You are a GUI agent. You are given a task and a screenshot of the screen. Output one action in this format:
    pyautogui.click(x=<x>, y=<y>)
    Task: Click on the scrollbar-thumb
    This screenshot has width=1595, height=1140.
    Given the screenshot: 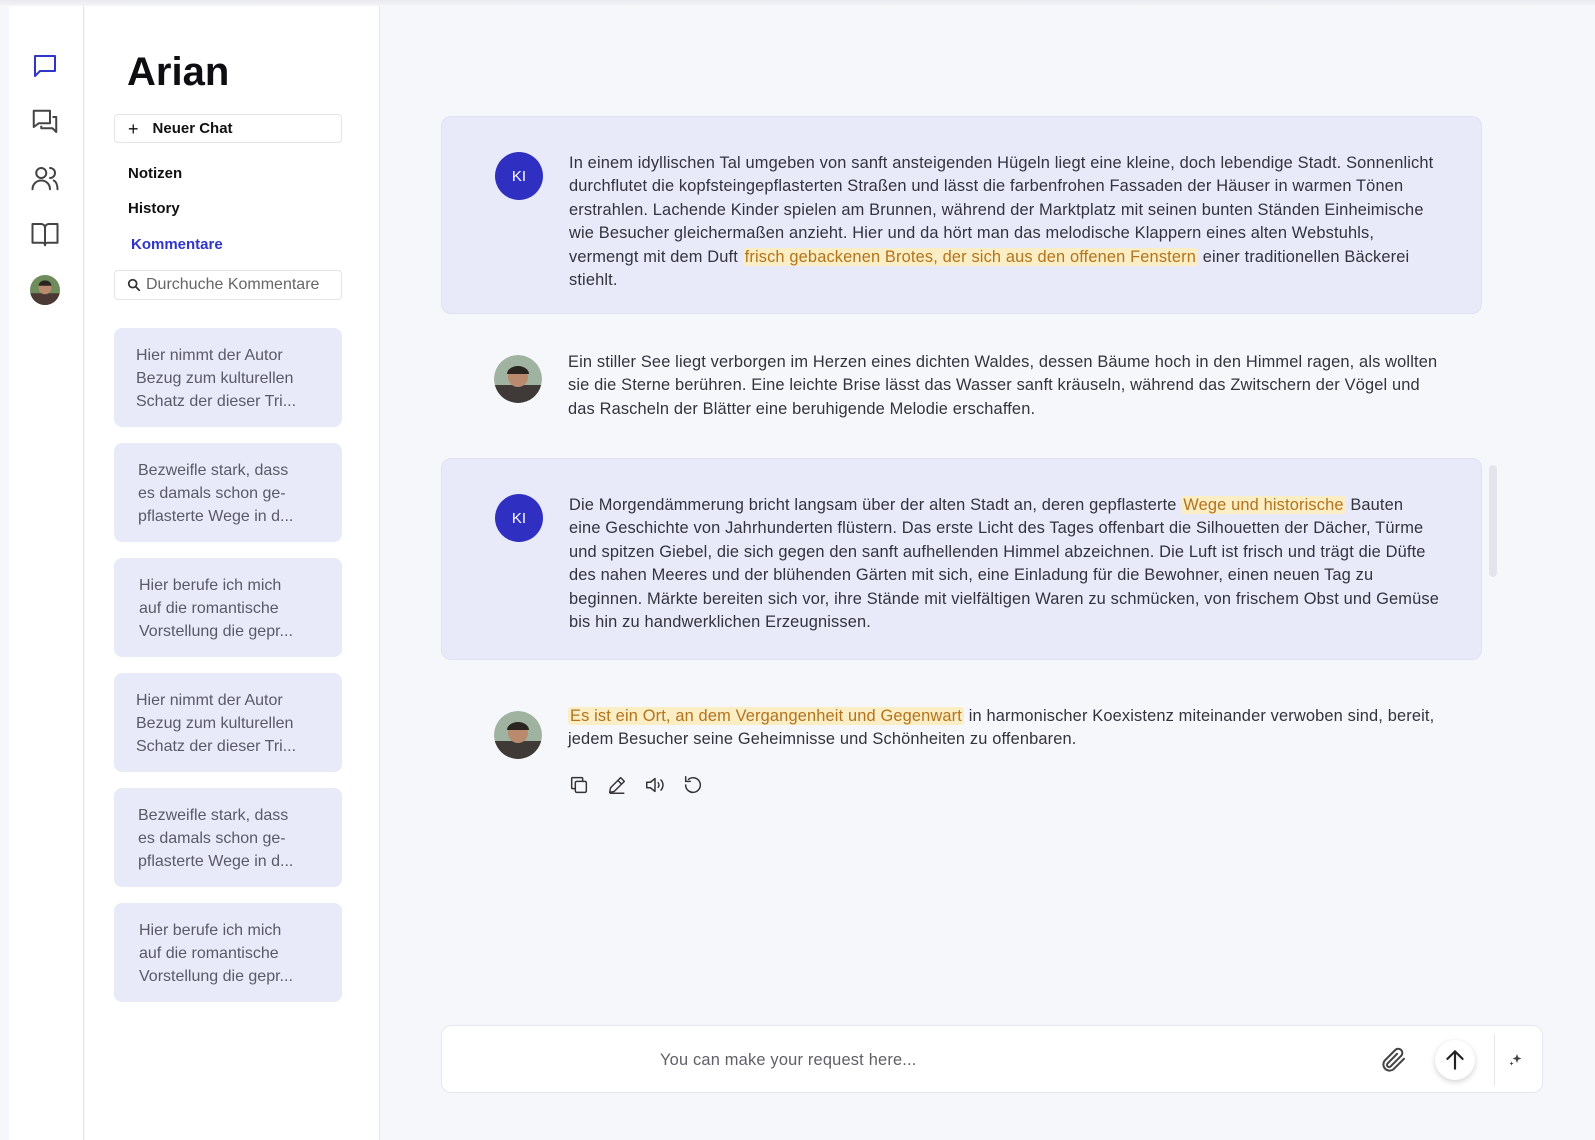 What is the action you would take?
    pyautogui.click(x=1493, y=521)
    